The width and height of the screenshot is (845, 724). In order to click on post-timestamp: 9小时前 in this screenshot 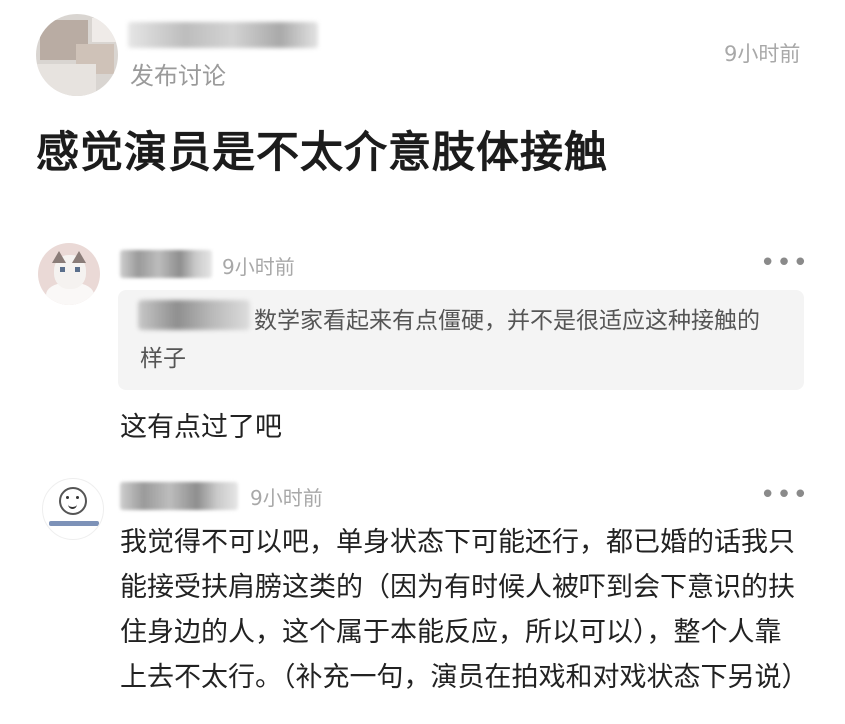, I will do `click(762, 54)`.